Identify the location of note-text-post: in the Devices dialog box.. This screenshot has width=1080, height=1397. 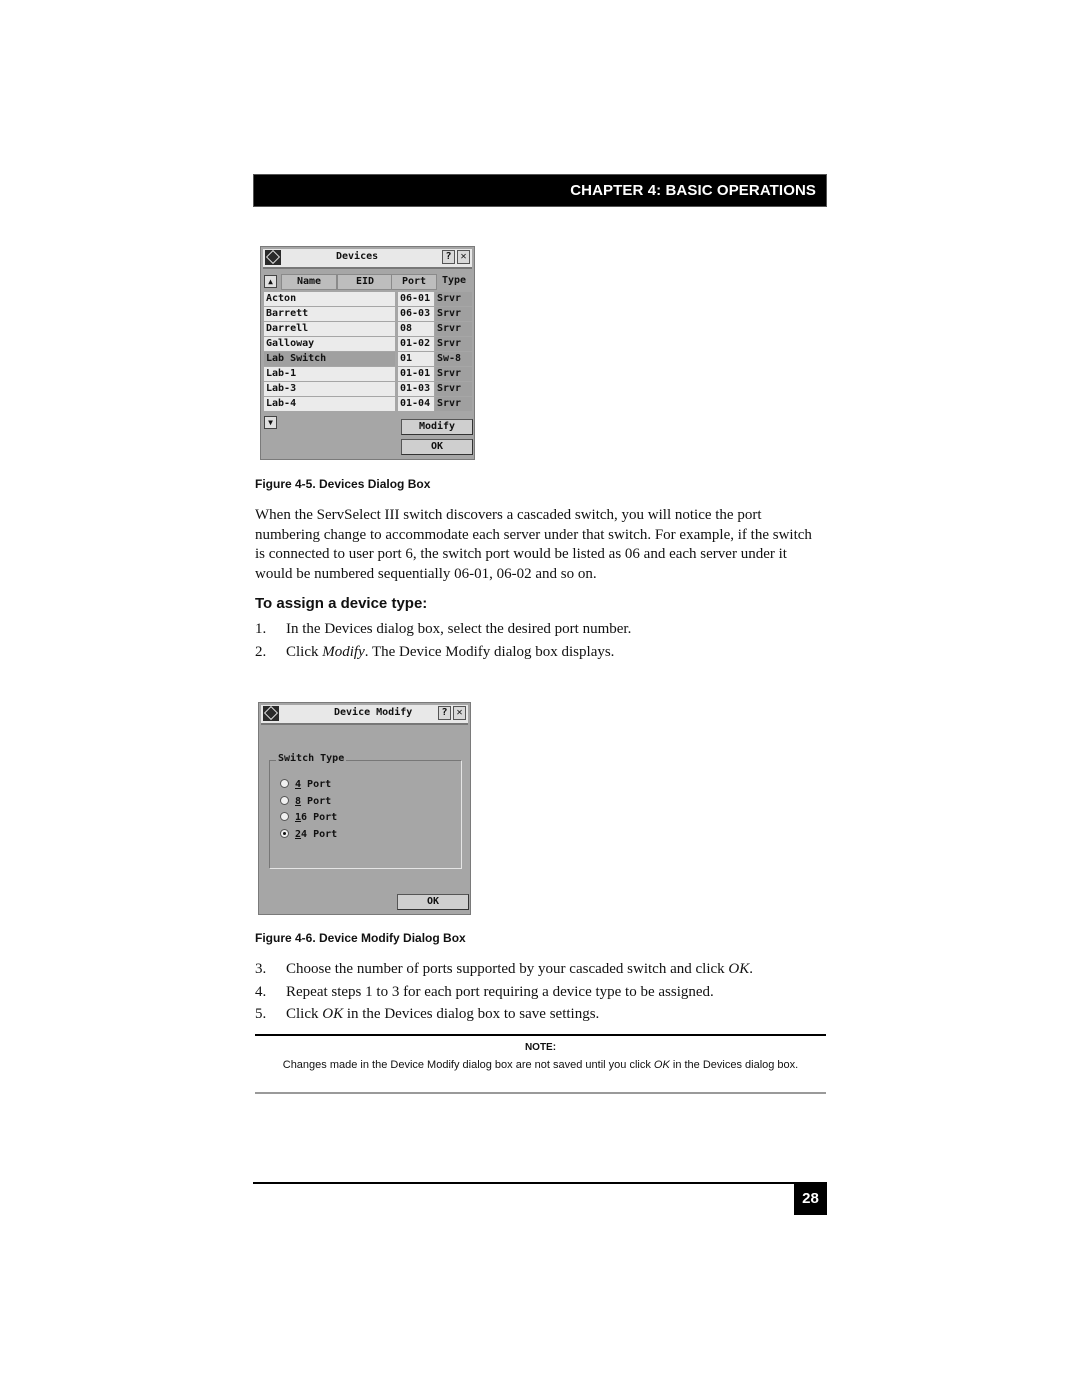
(734, 1065).